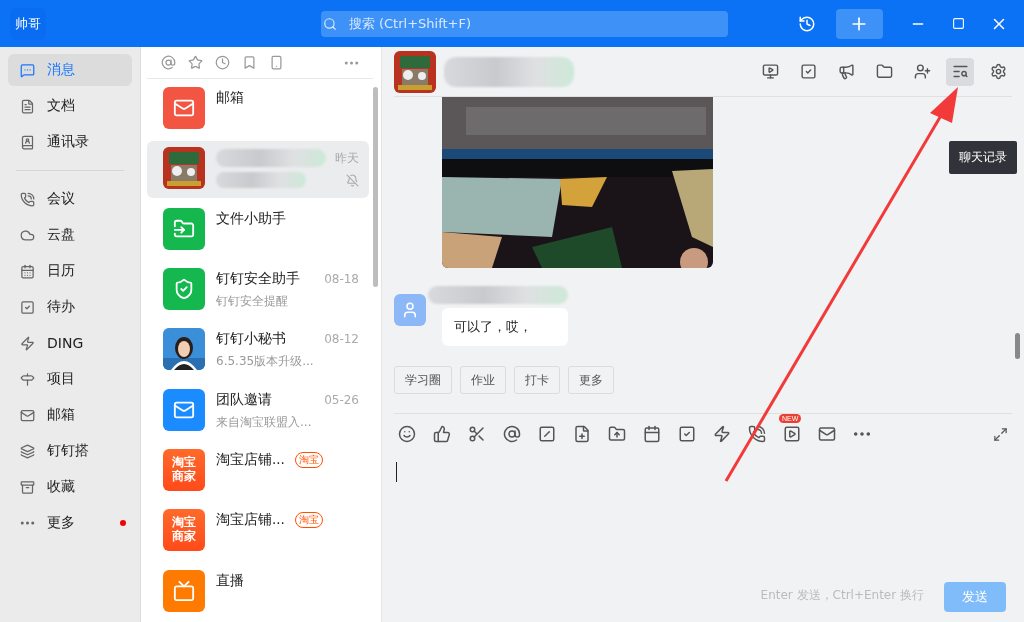 Image resolution: width=1024 pixels, height=622 pixels. I want to click on expand-icon, so click(1000, 434).